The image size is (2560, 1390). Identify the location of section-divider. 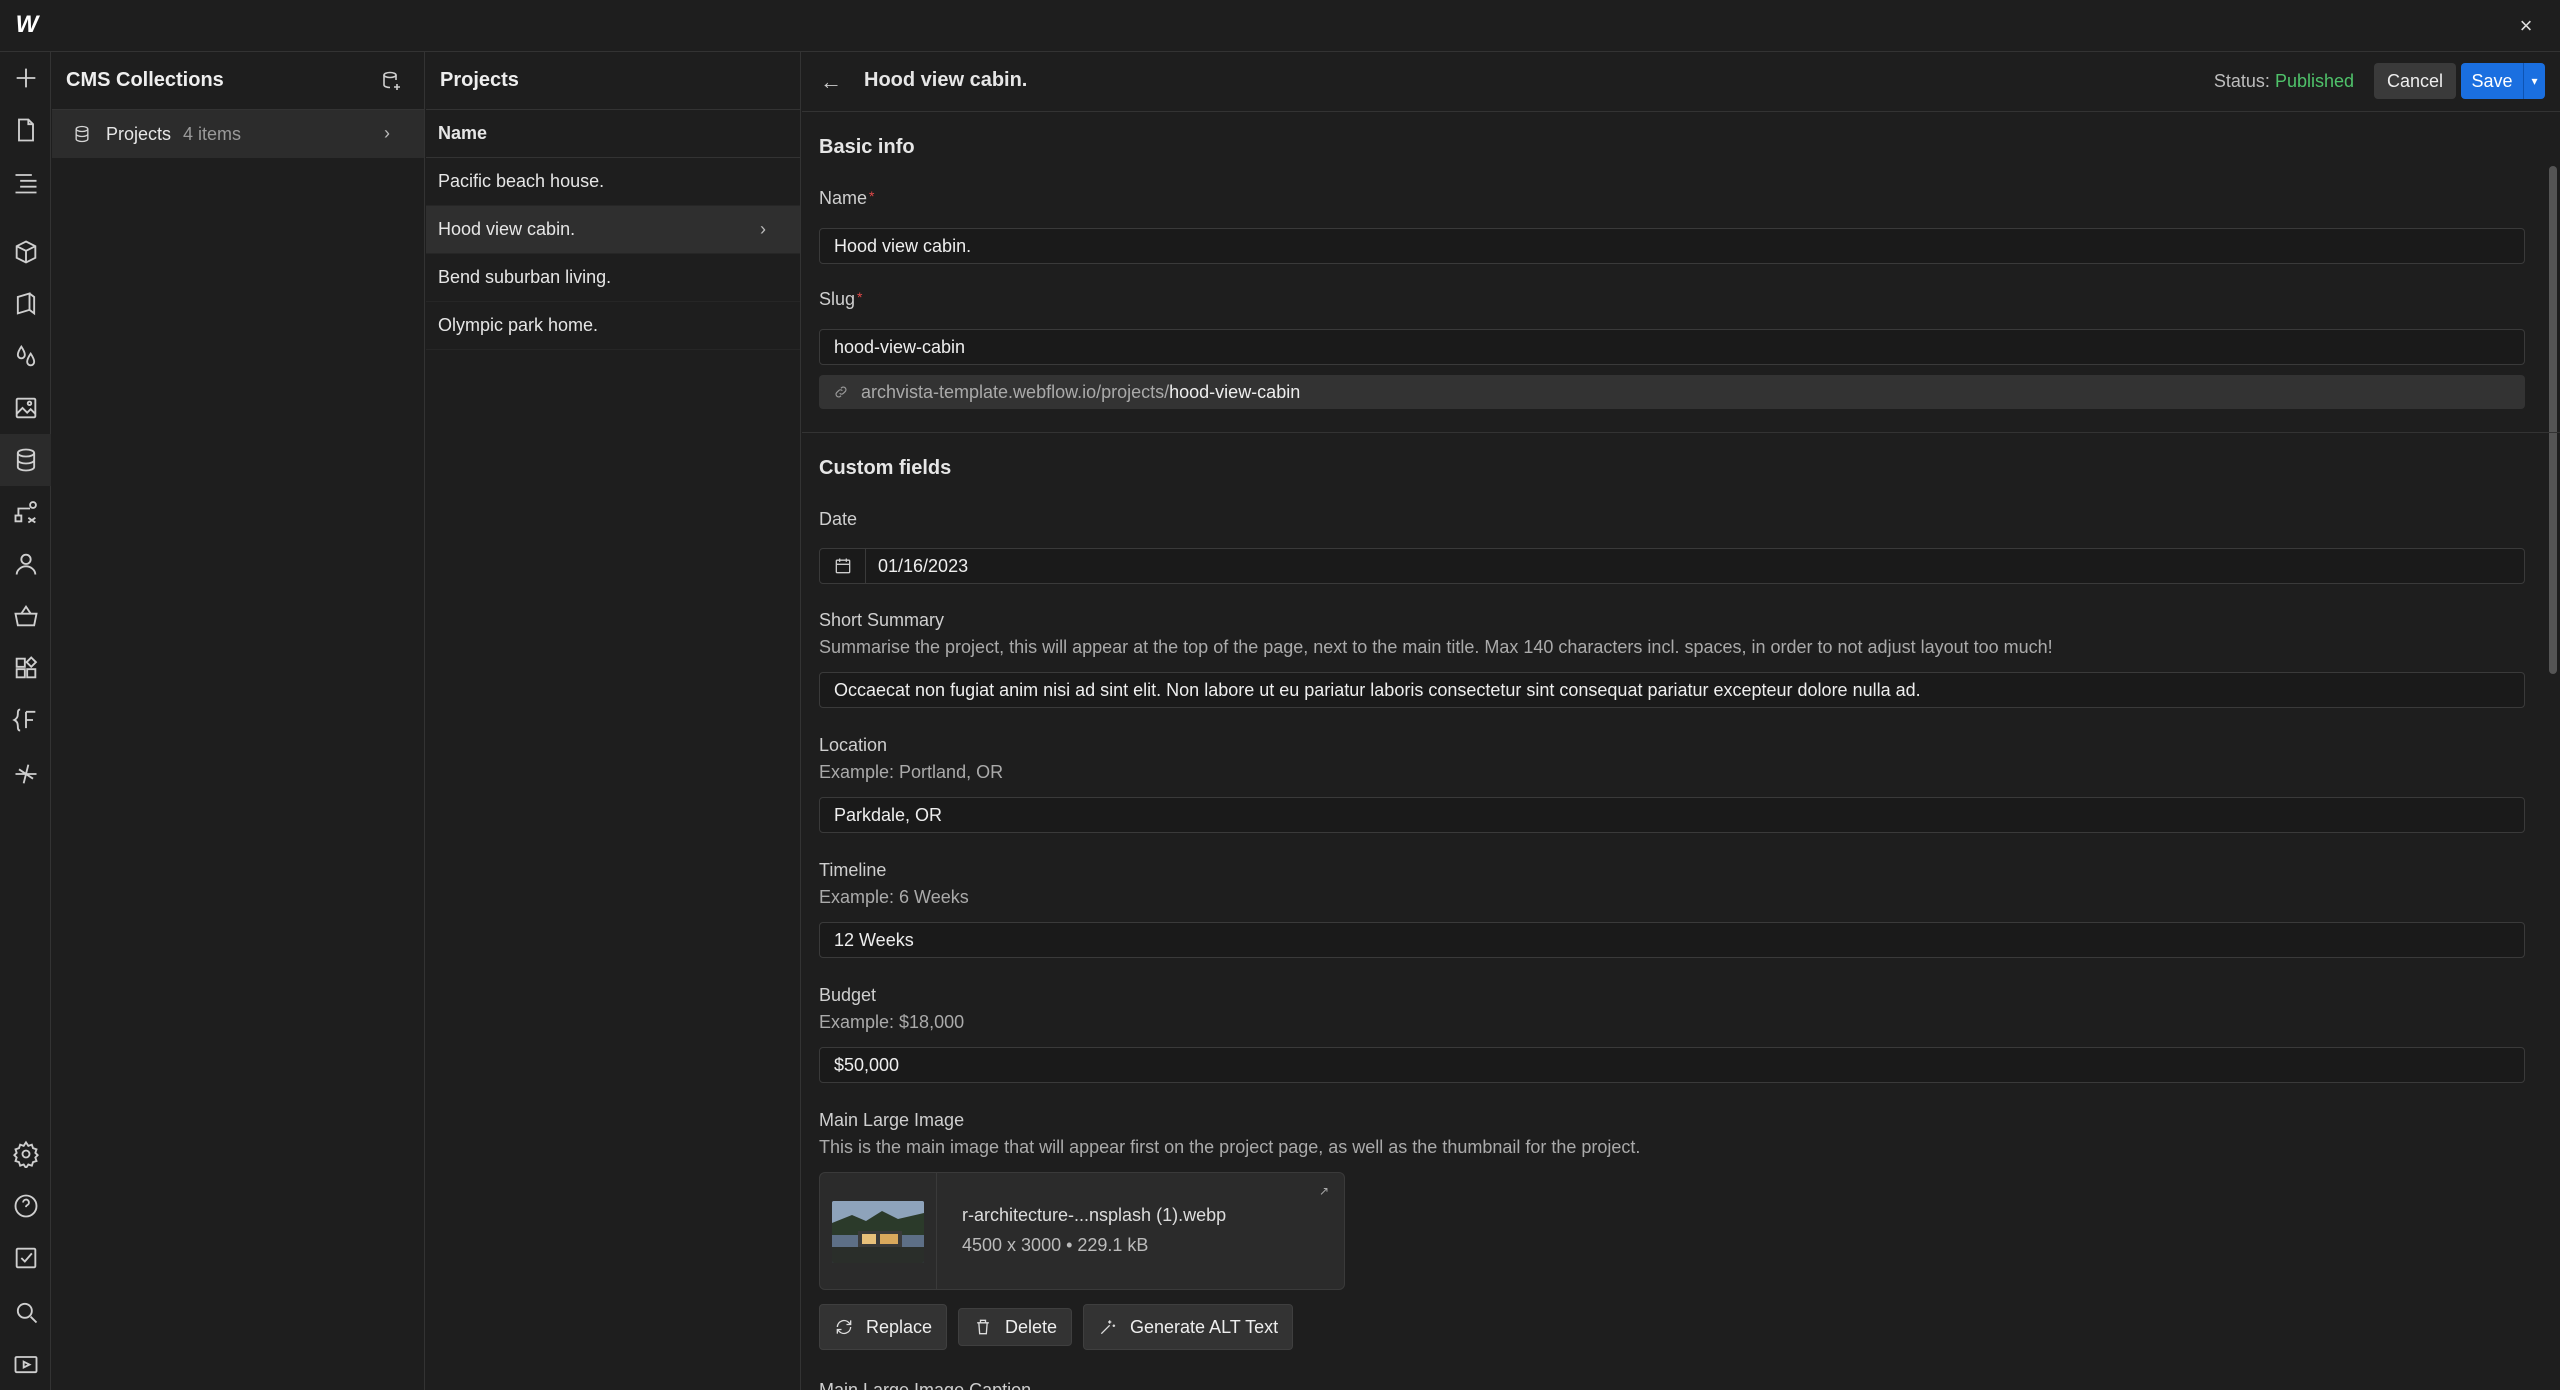
(1681, 432).